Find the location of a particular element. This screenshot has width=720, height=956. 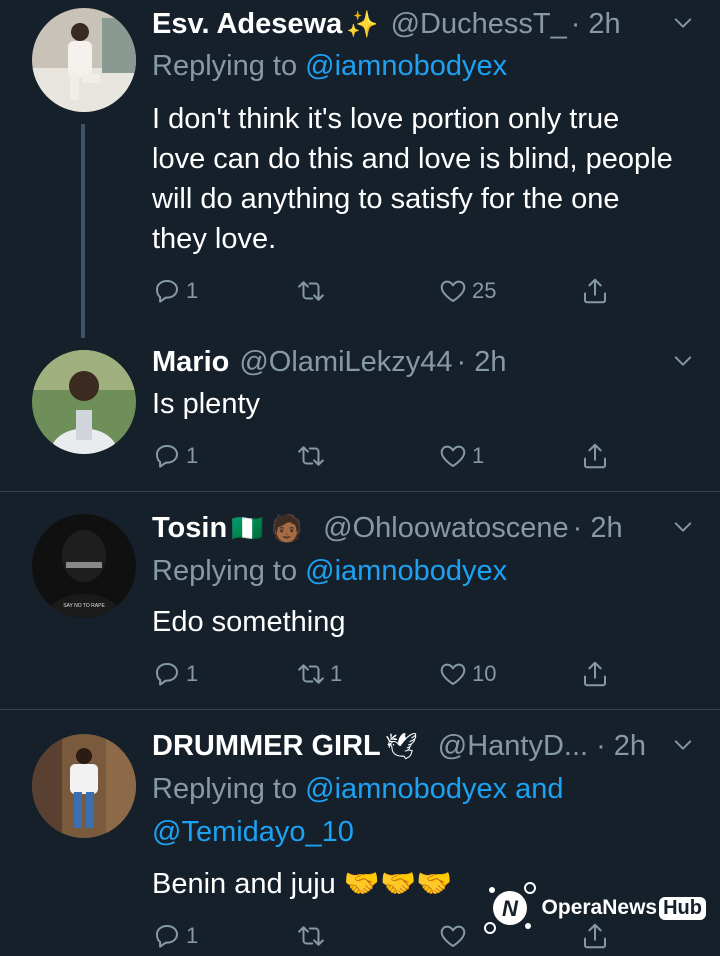

display-name: Mario is located at coordinates (190, 362).